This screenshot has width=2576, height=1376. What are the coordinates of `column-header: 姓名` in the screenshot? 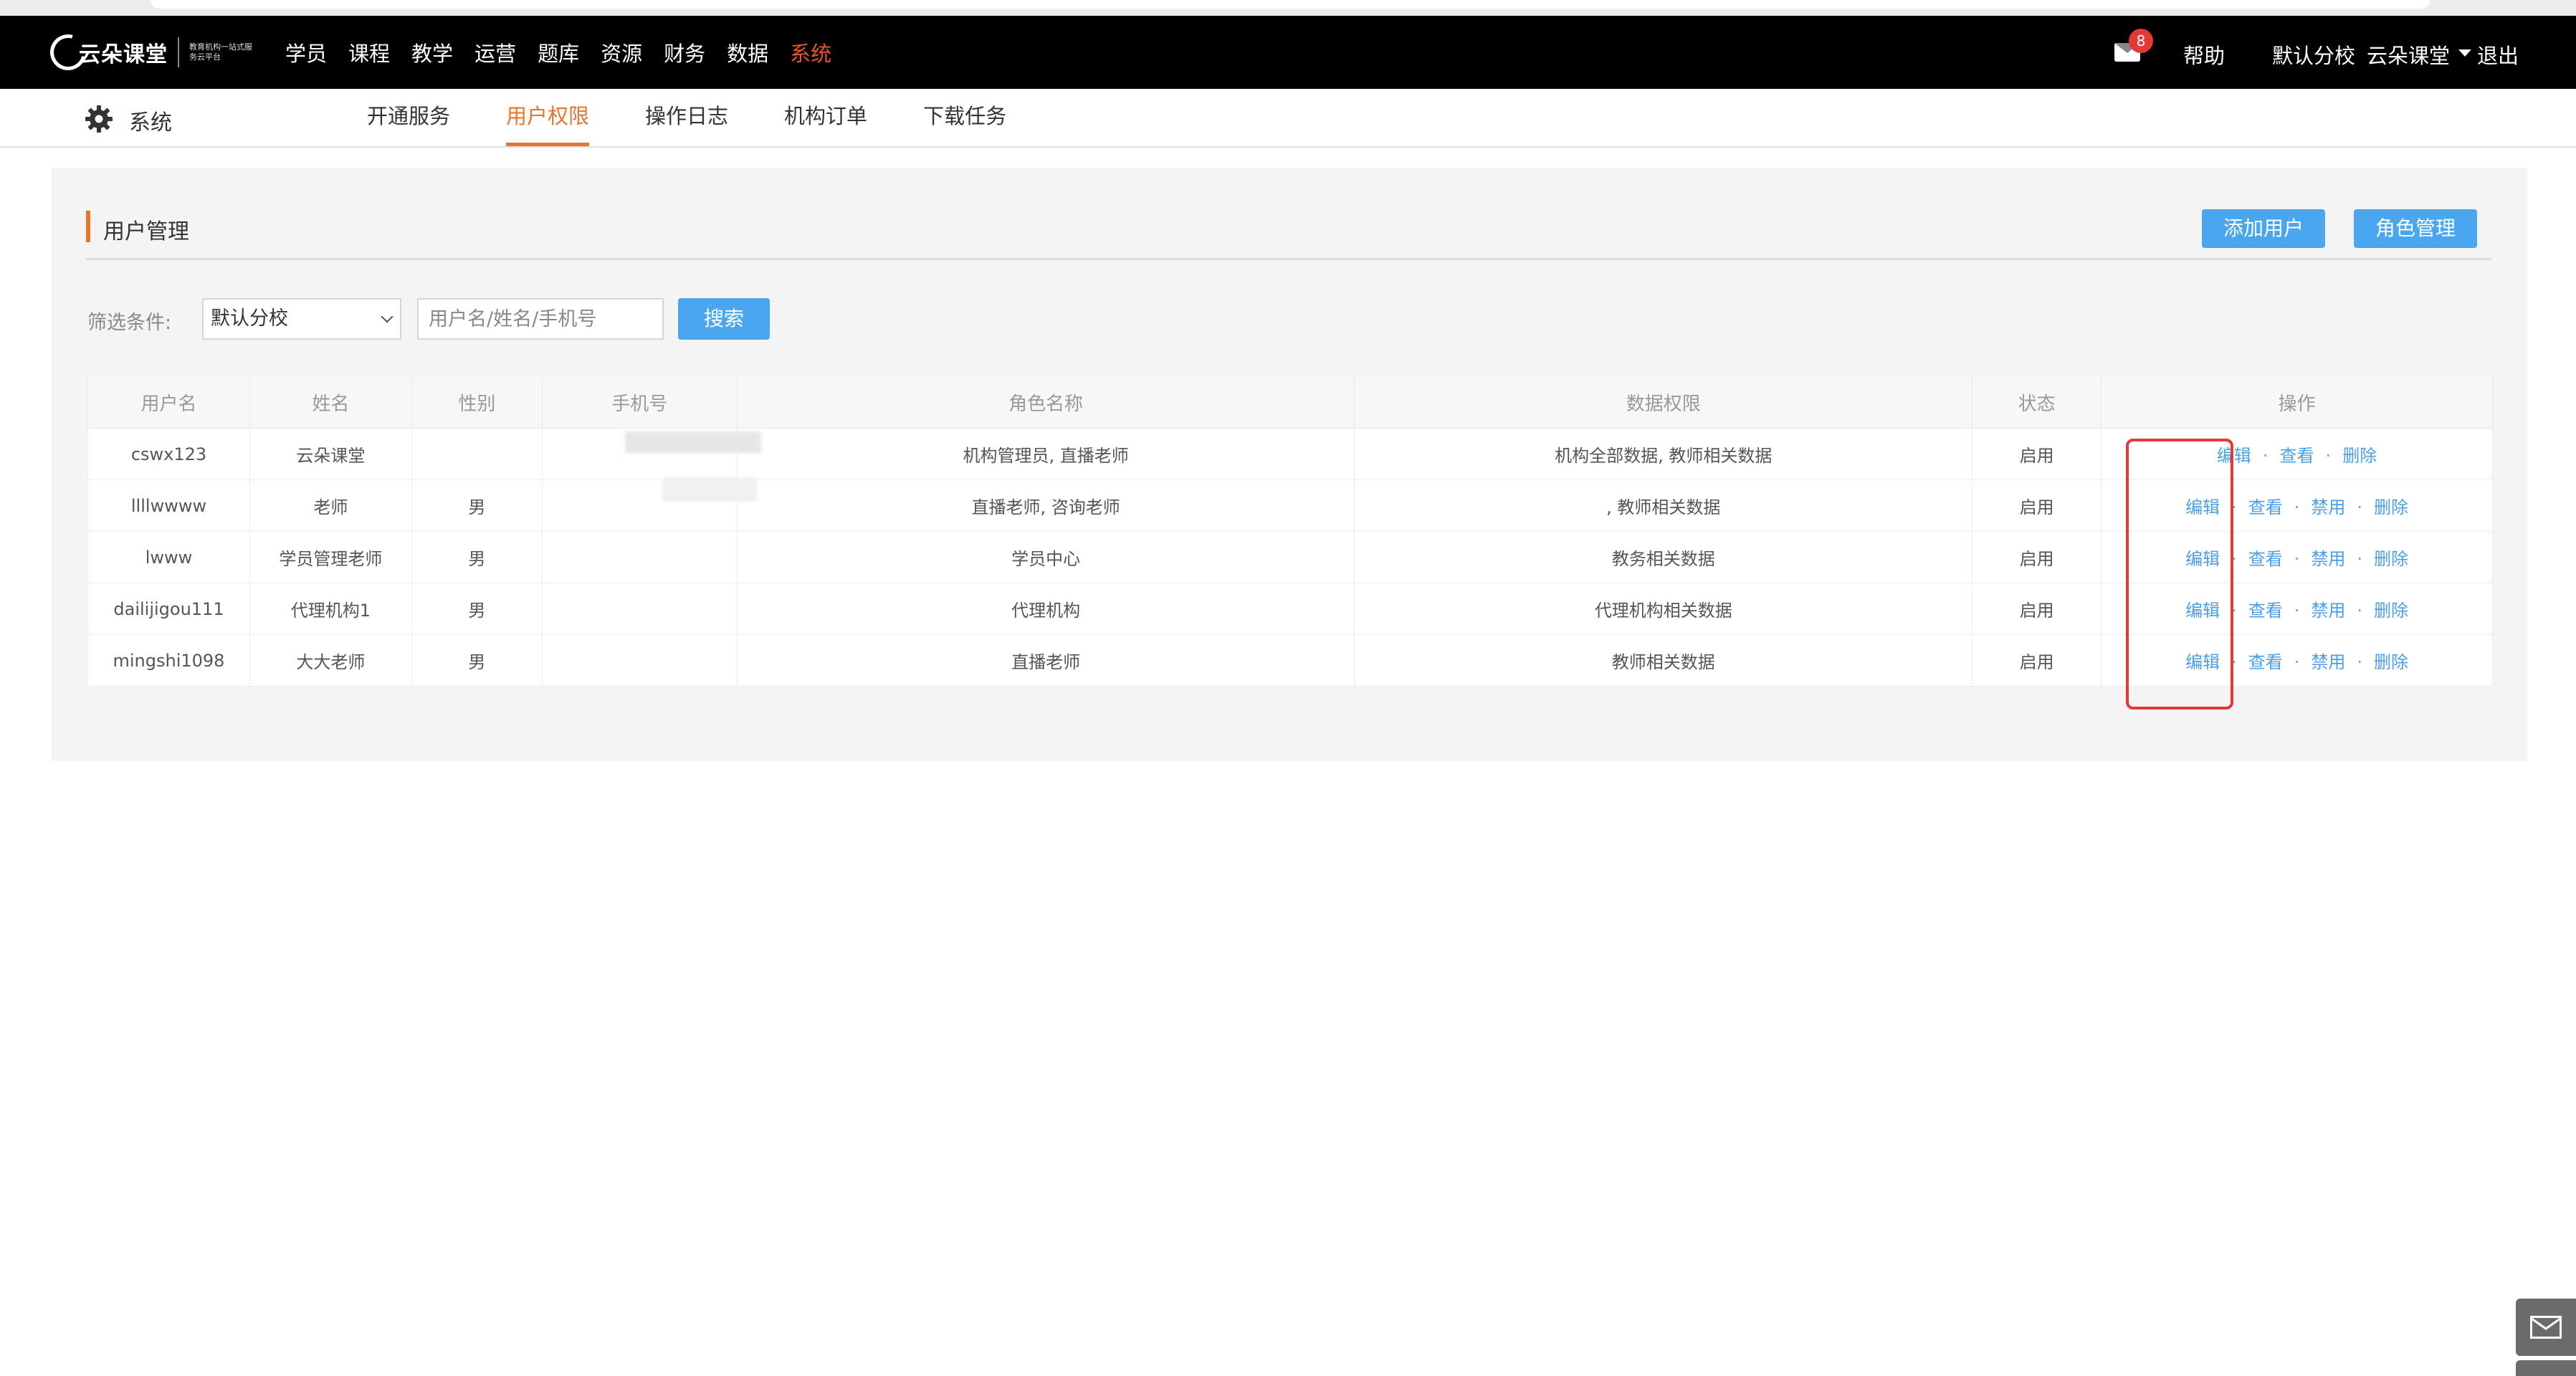 It's located at (330, 402).